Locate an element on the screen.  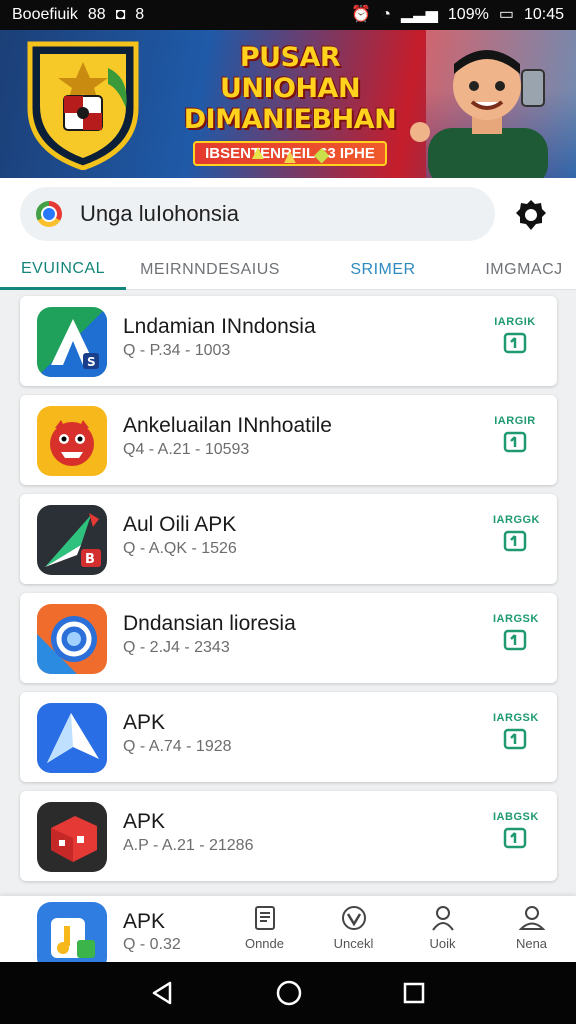
garuda-emblem-icon is located at coordinates (83, 105).